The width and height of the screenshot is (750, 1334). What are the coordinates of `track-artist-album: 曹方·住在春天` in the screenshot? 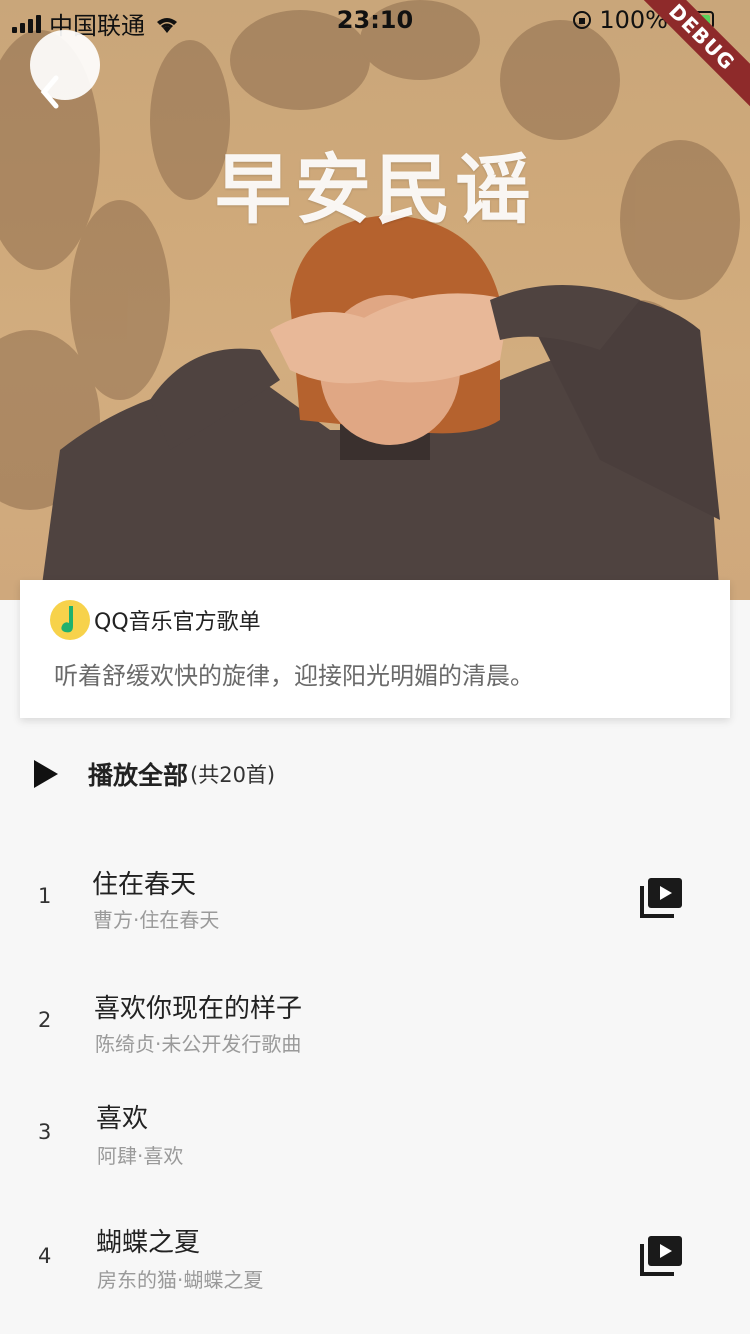 It's located at (156, 920).